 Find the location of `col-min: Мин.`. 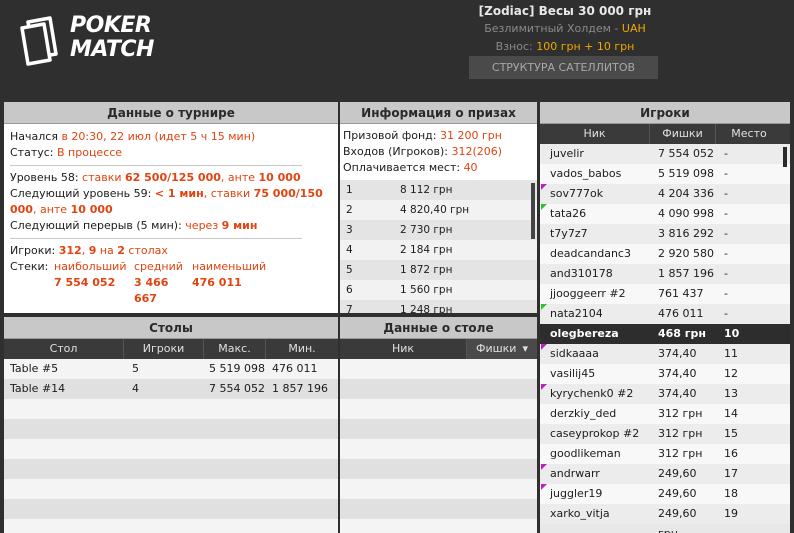

col-min: Мин. is located at coordinates (302, 349).